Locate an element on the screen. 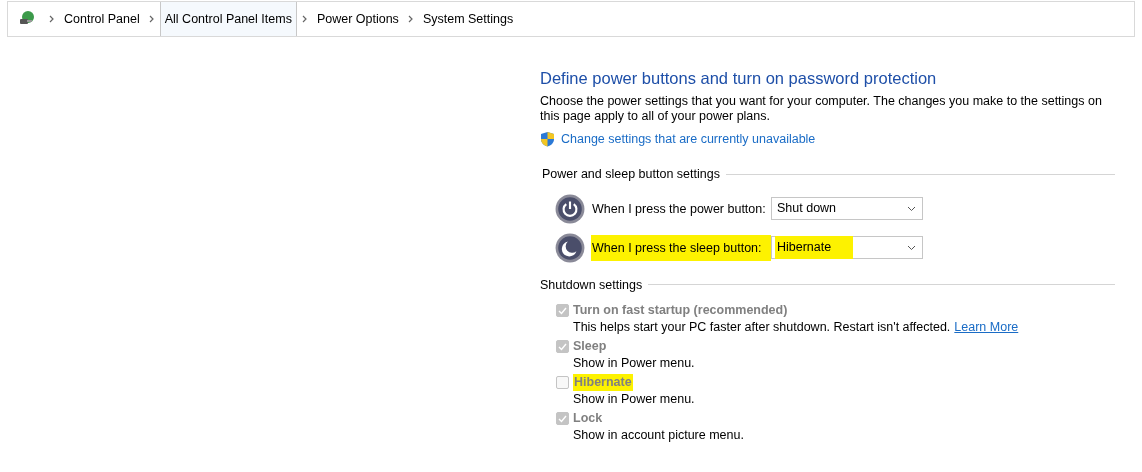  breadcrumb-item: System Settings is located at coordinates (468, 19).